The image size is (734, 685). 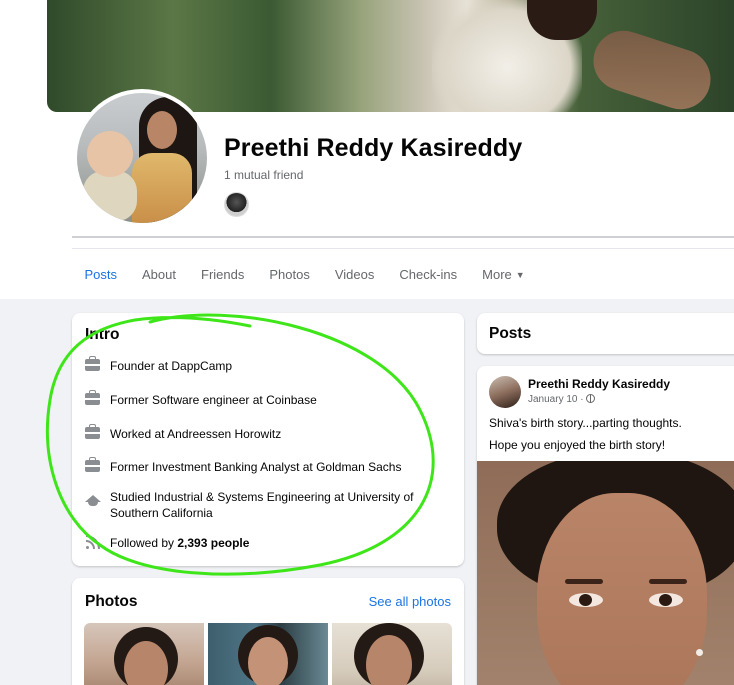 What do you see at coordinates (699, 652) in the screenshot?
I see `post-image-earring` at bounding box center [699, 652].